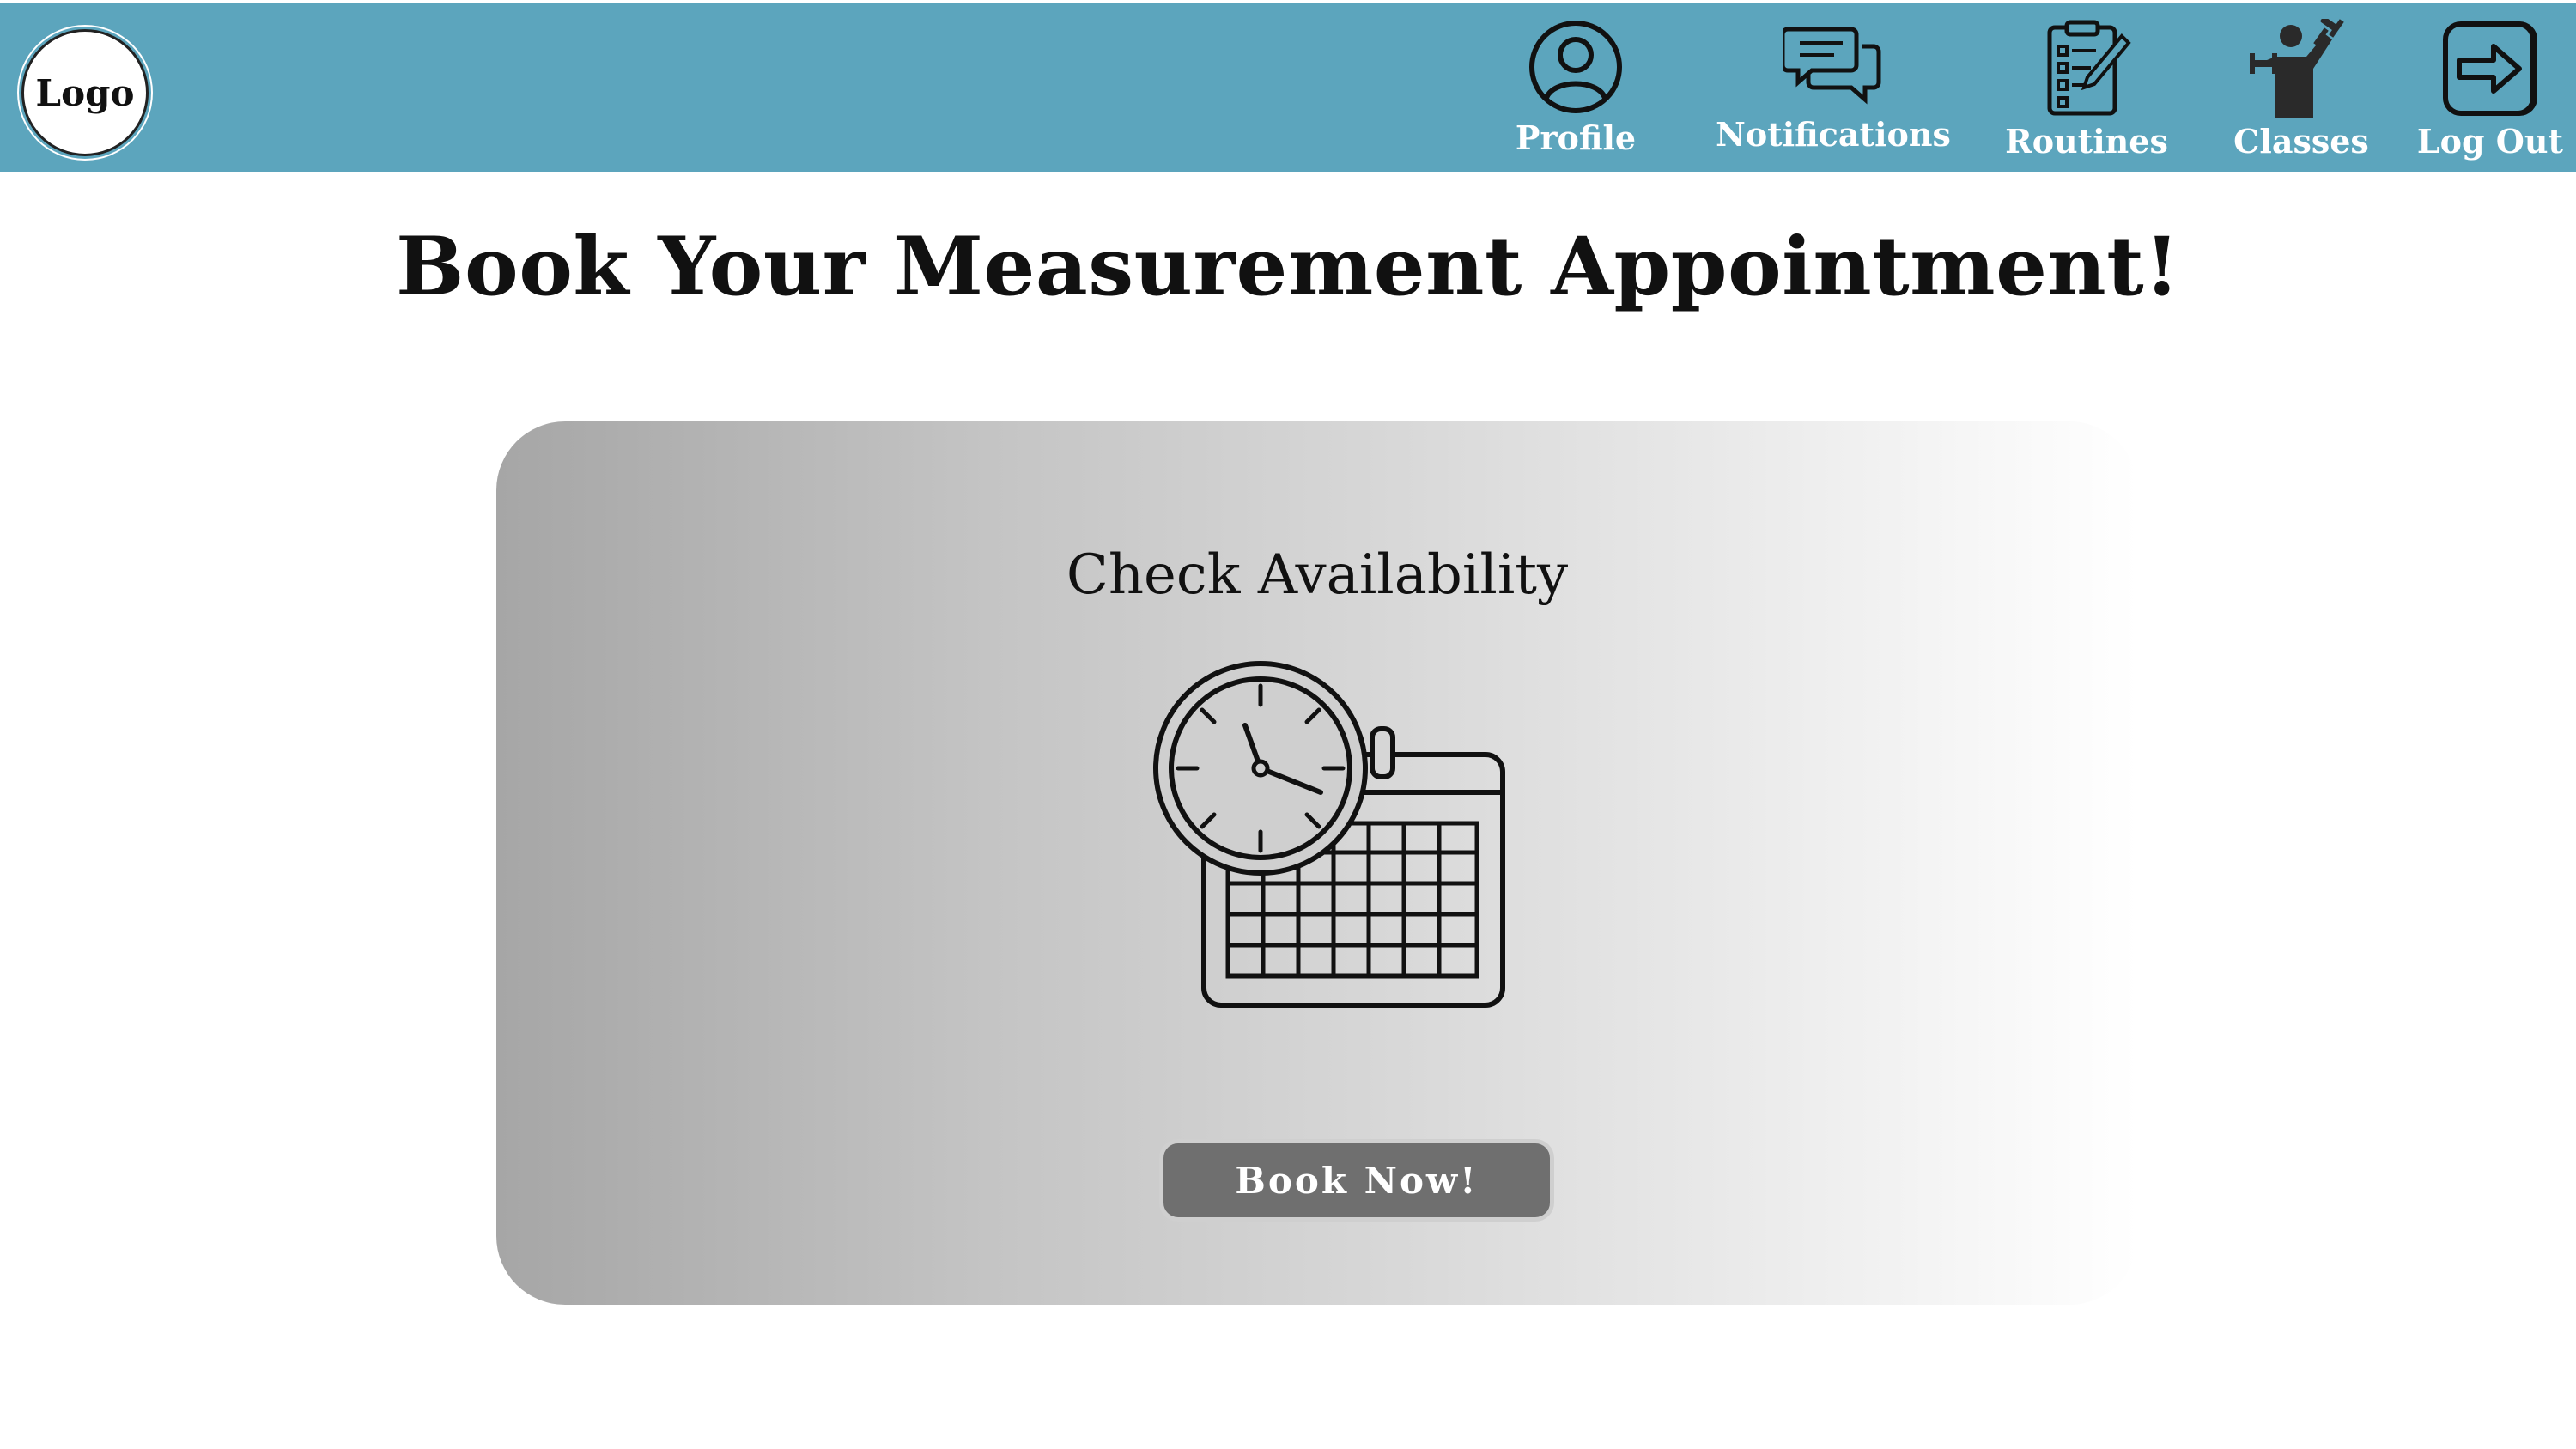 The width and height of the screenshot is (2576, 1449). What do you see at coordinates (2301, 141) in the screenshot?
I see `nav-classes-label: Classes` at bounding box center [2301, 141].